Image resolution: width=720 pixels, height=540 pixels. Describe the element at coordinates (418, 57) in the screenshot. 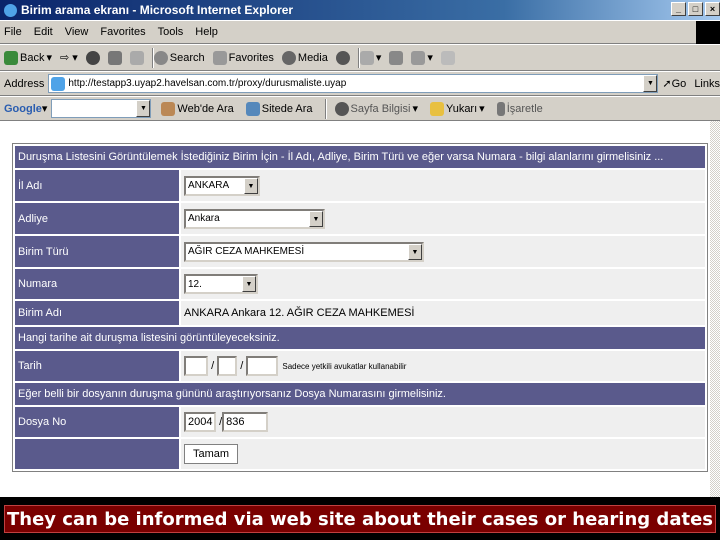

I see `edit-icon` at that location.